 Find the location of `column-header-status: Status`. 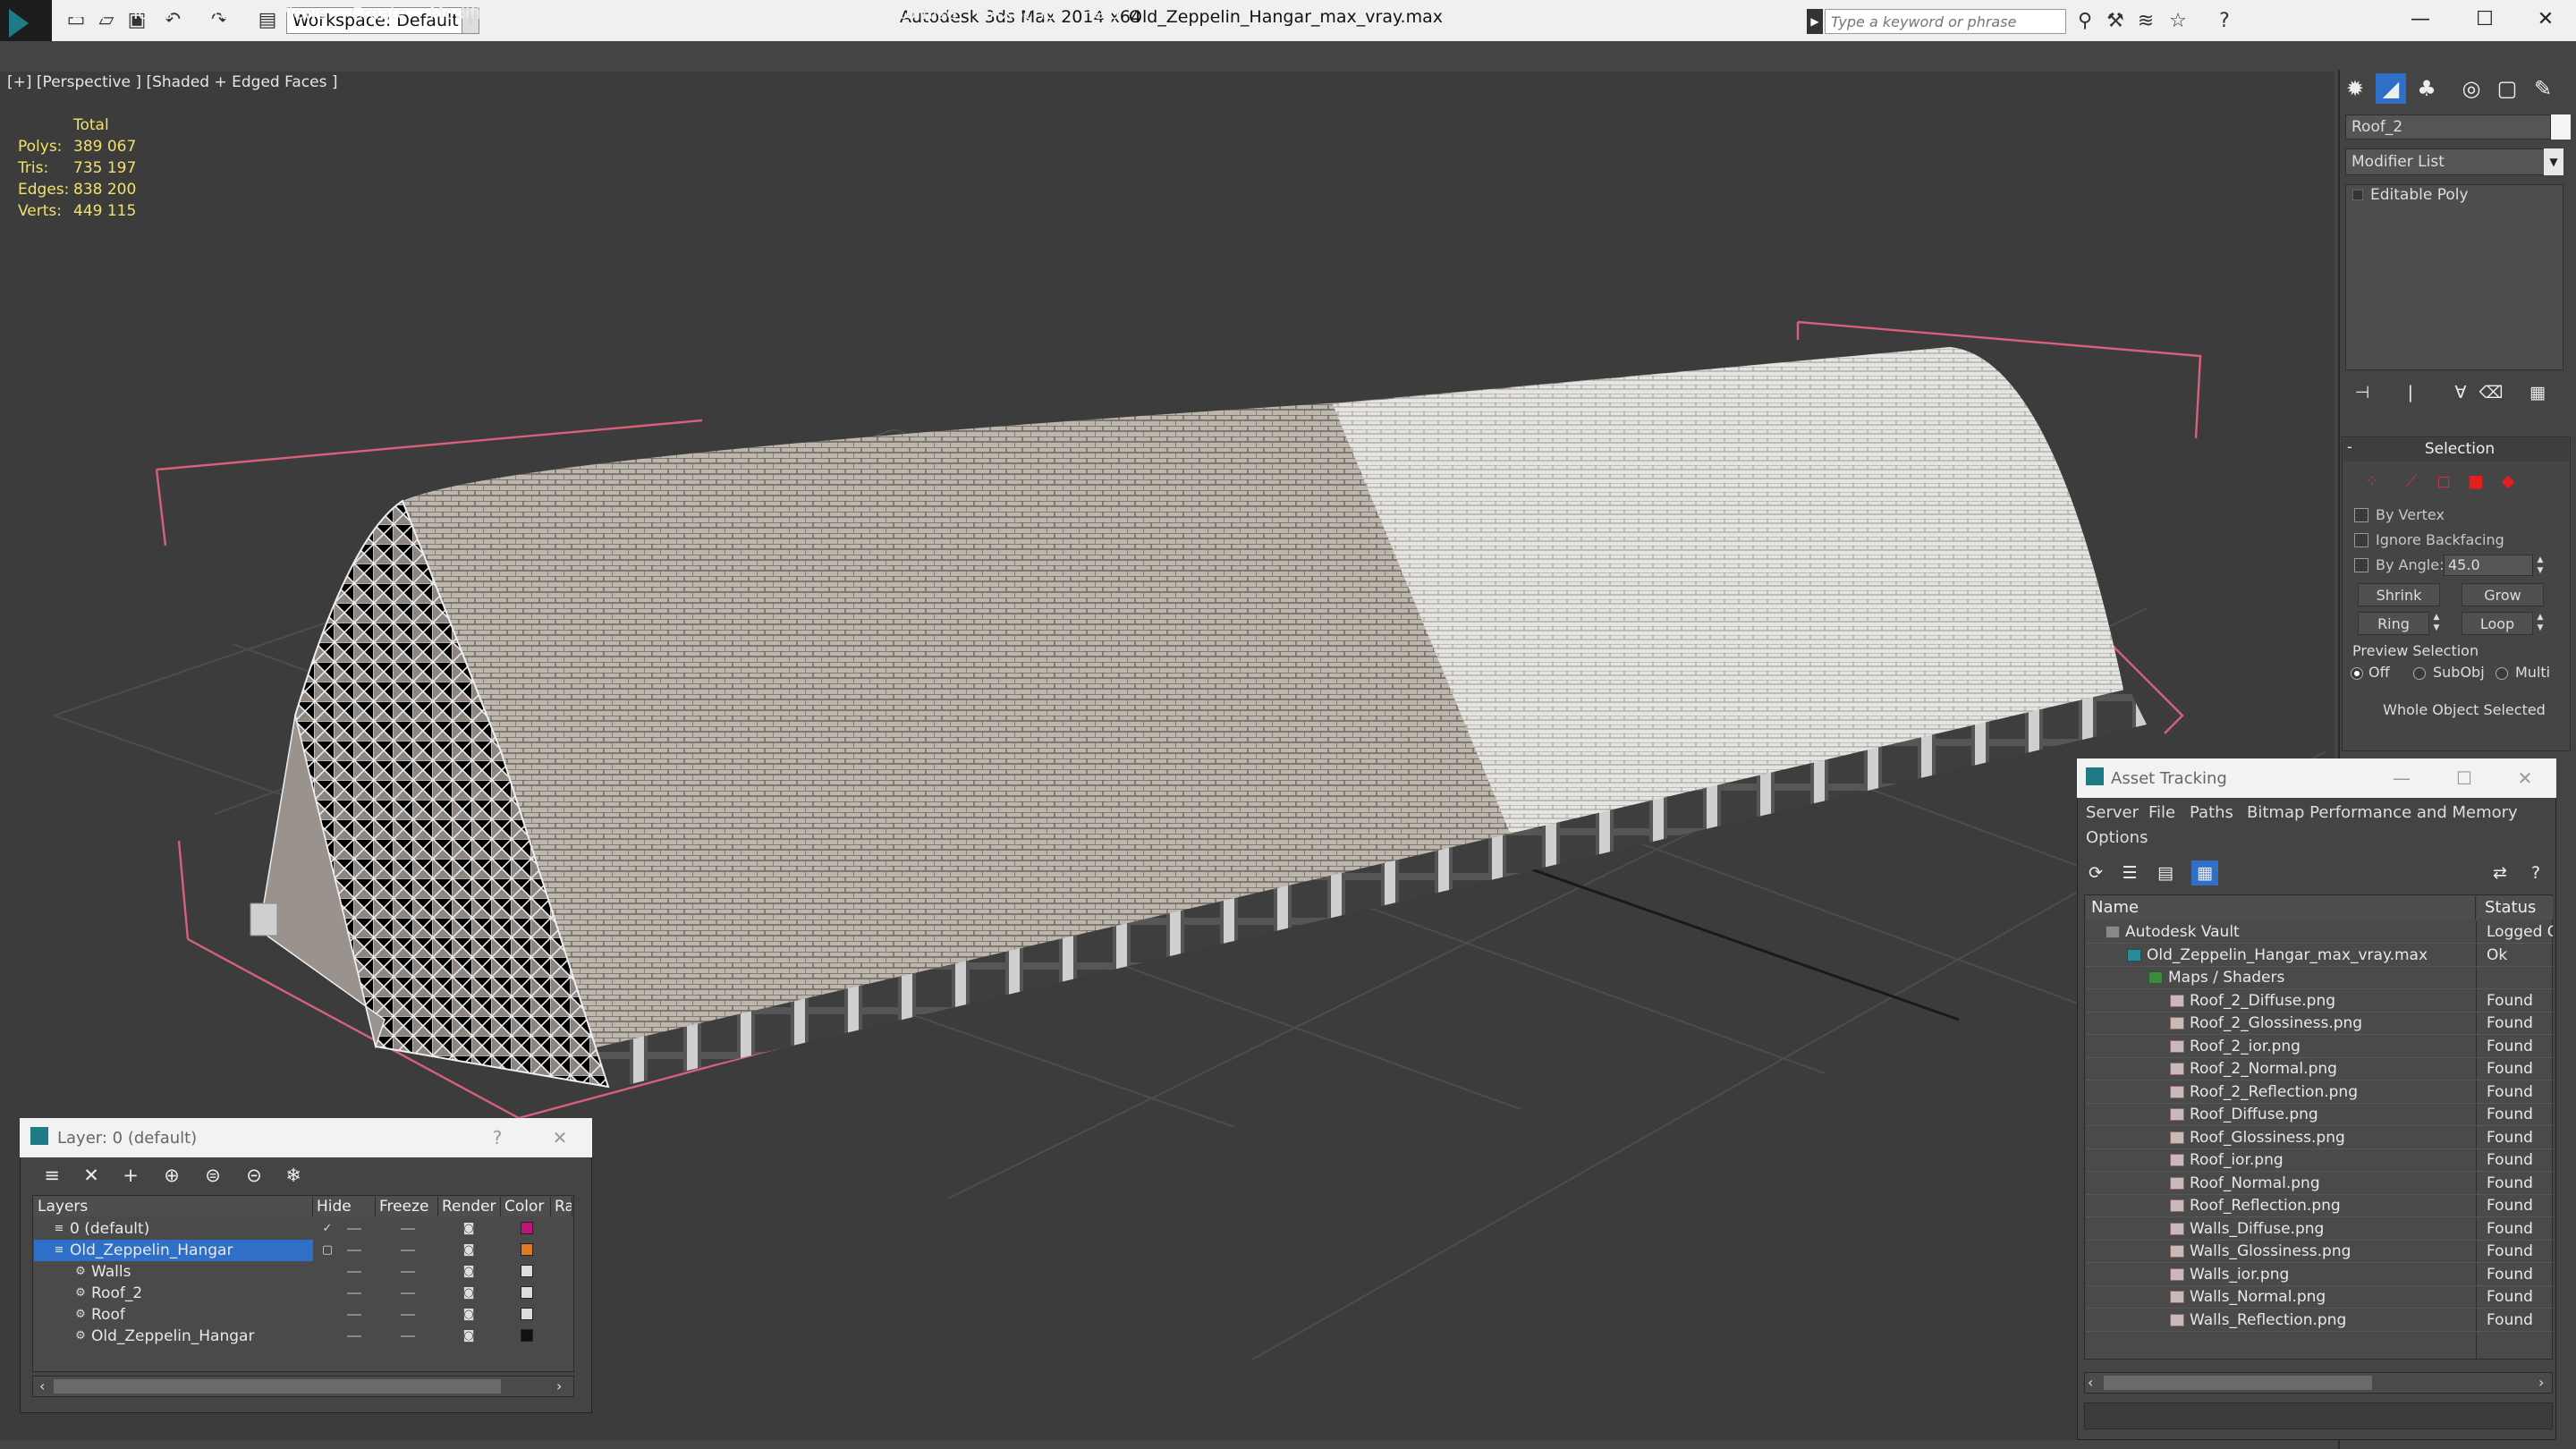

column-header-status: Status is located at coordinates (2515, 907).